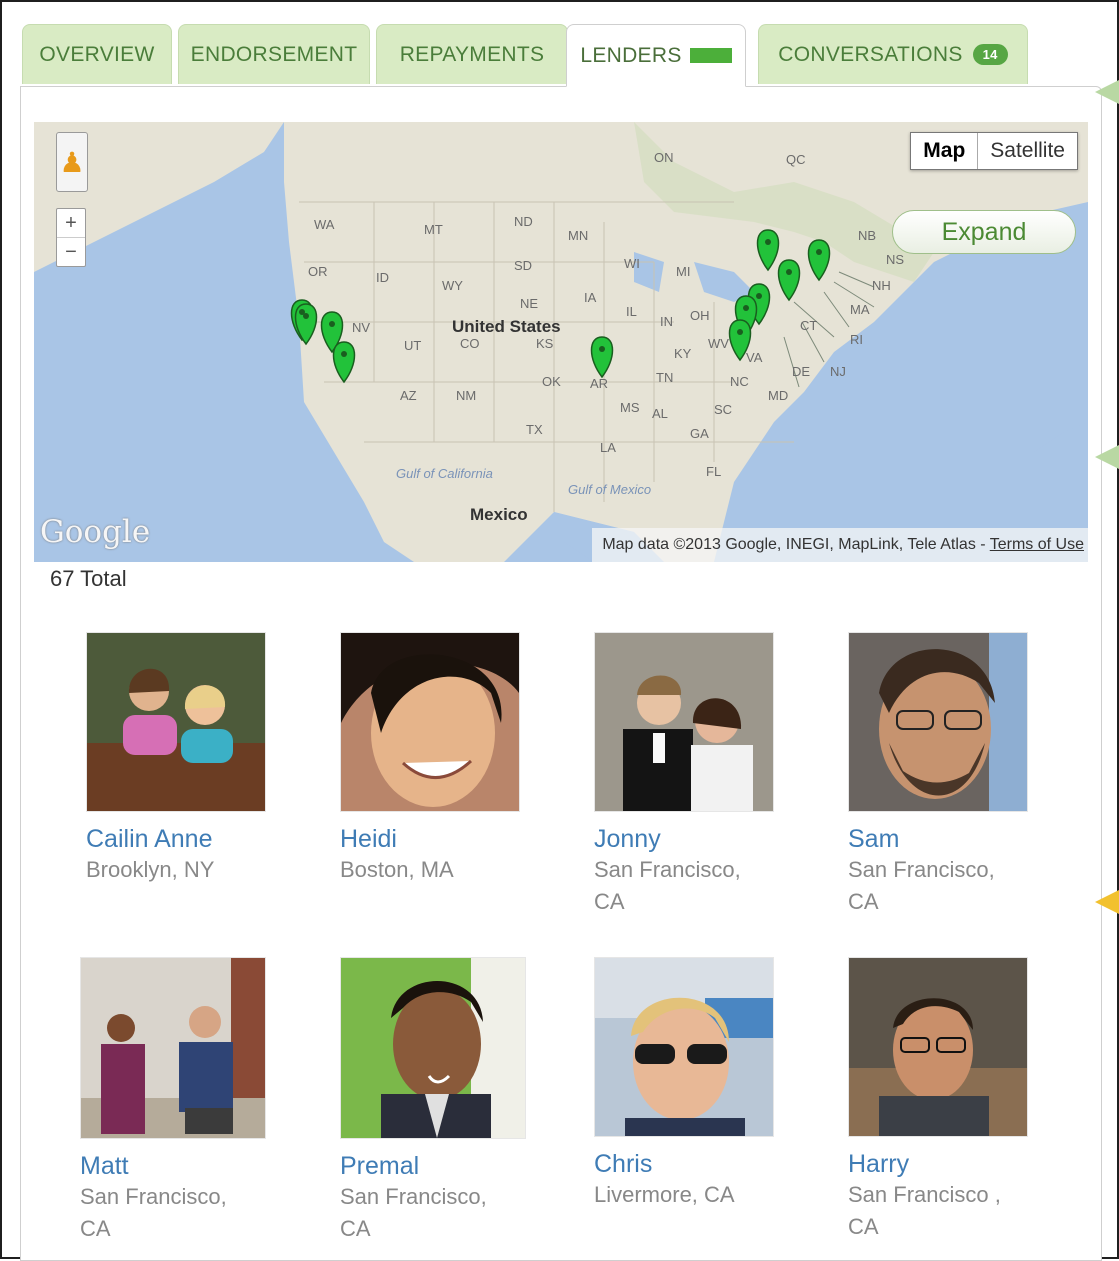  What do you see at coordinates (948, 839) in the screenshot?
I see `lender-name: Sam` at bounding box center [948, 839].